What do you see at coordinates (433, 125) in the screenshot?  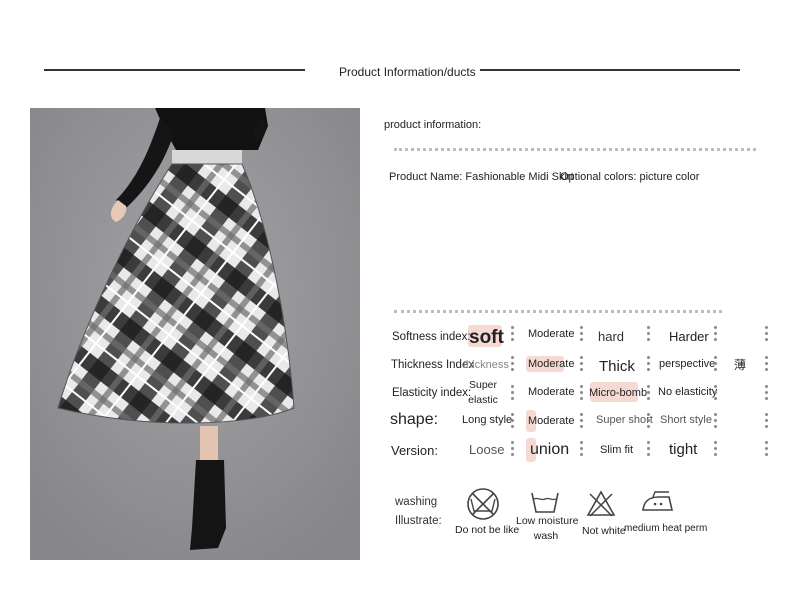 I see `product-info-heading: product information:` at bounding box center [433, 125].